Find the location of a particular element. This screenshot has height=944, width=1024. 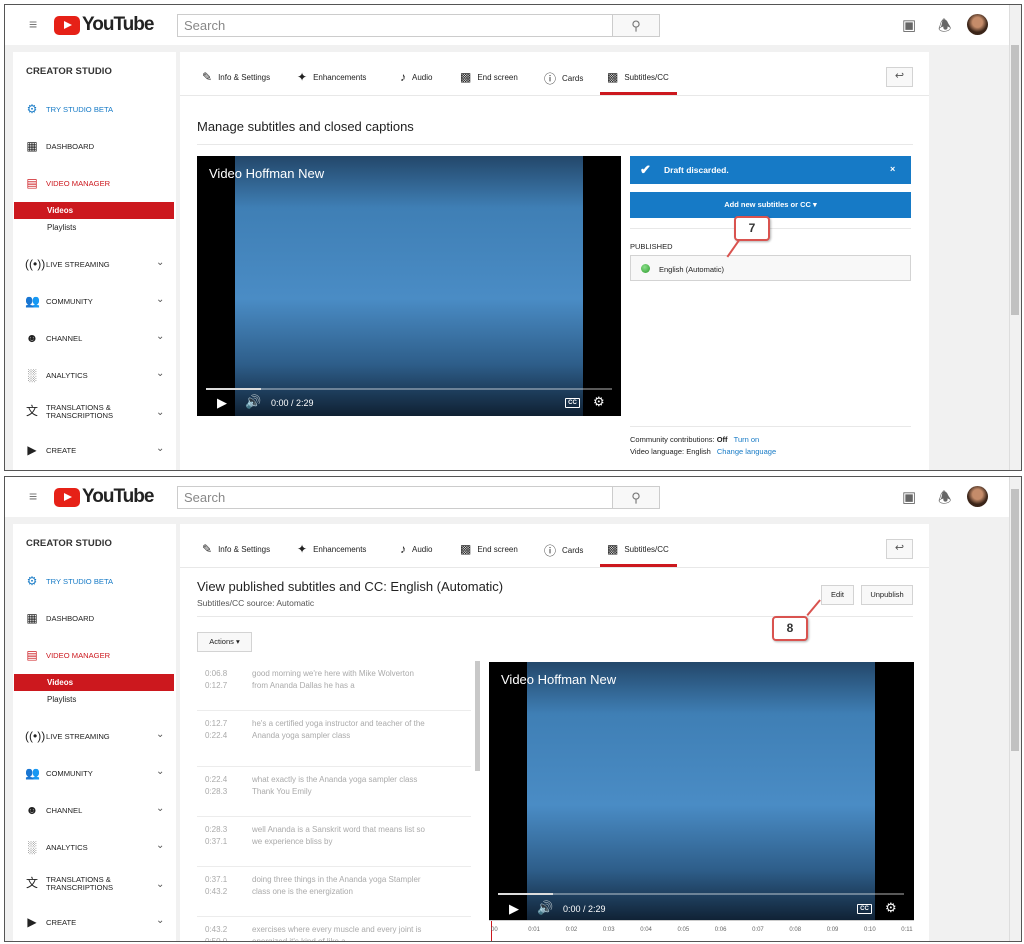

caption-times: 0:28.3 0:37.1 is located at coordinates (225, 836).